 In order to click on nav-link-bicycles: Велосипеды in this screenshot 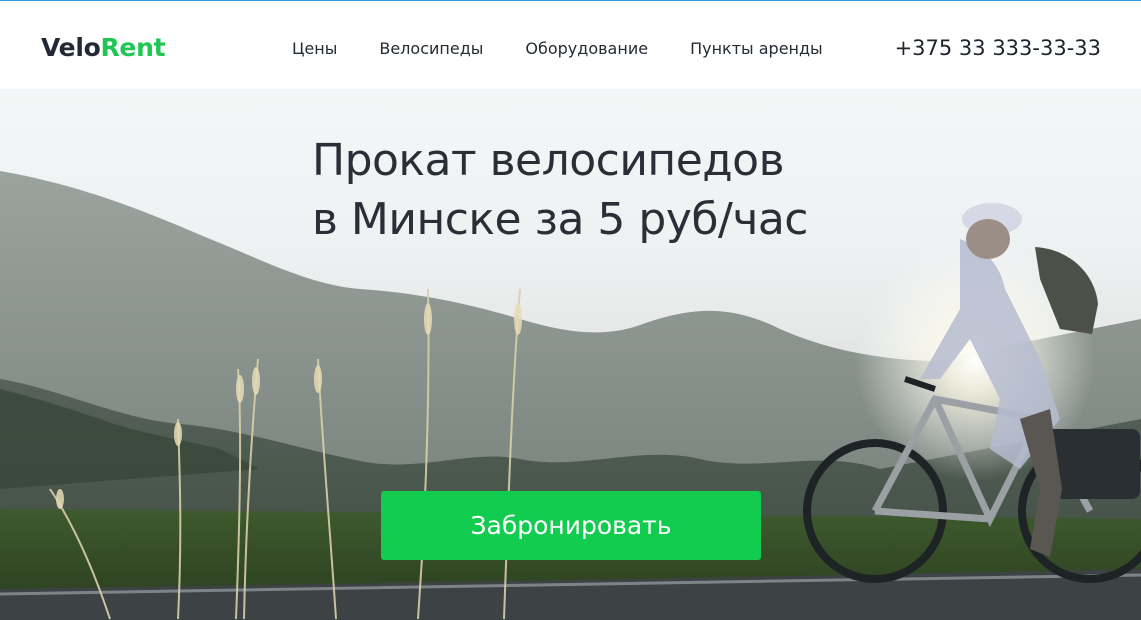, I will do `click(431, 48)`.